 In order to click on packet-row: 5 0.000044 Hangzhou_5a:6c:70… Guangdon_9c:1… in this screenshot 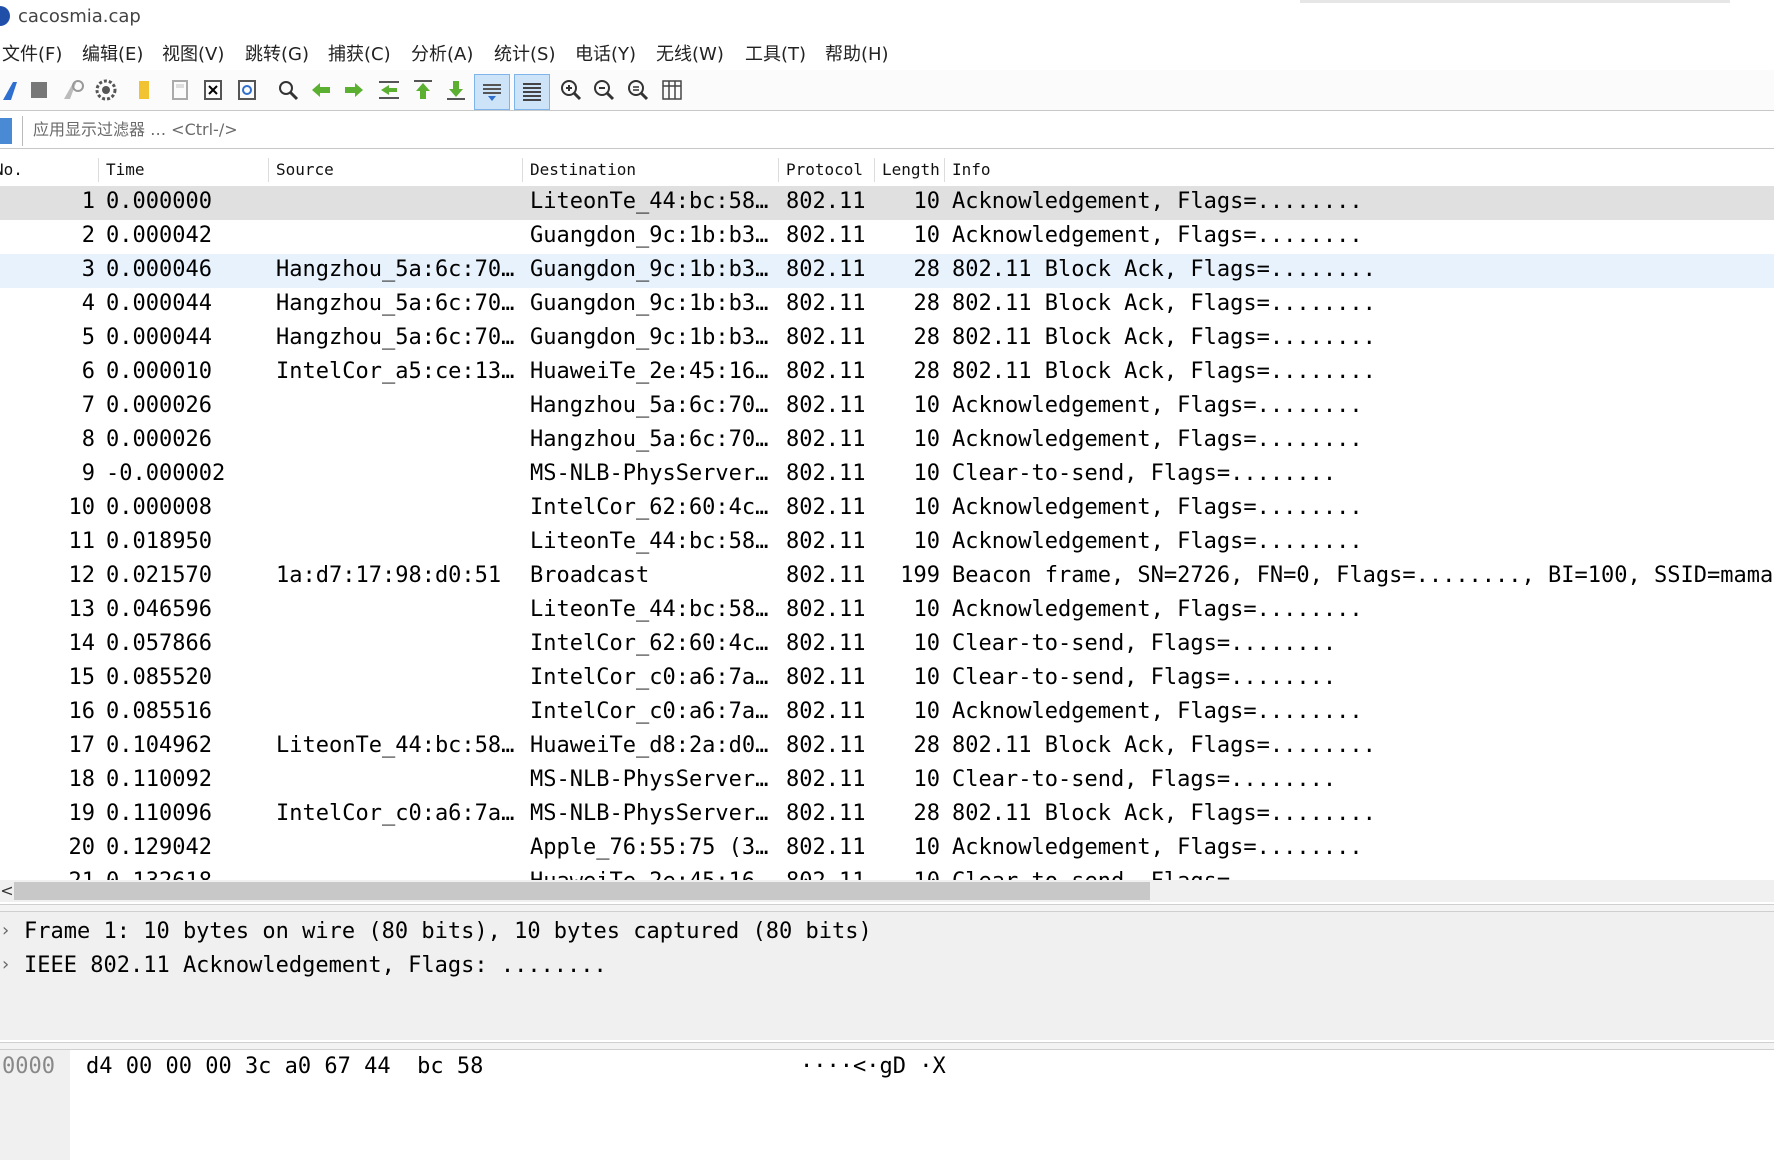, I will do `click(887, 339)`.